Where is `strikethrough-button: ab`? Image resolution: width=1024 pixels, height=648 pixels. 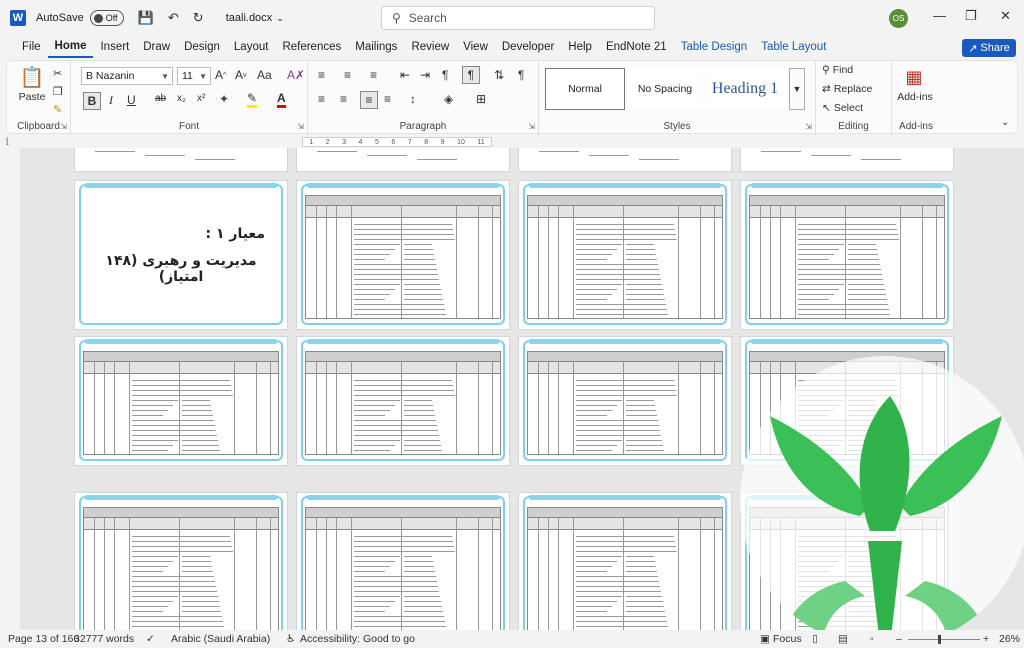
strikethrough-button: ab is located at coordinates (160, 98).